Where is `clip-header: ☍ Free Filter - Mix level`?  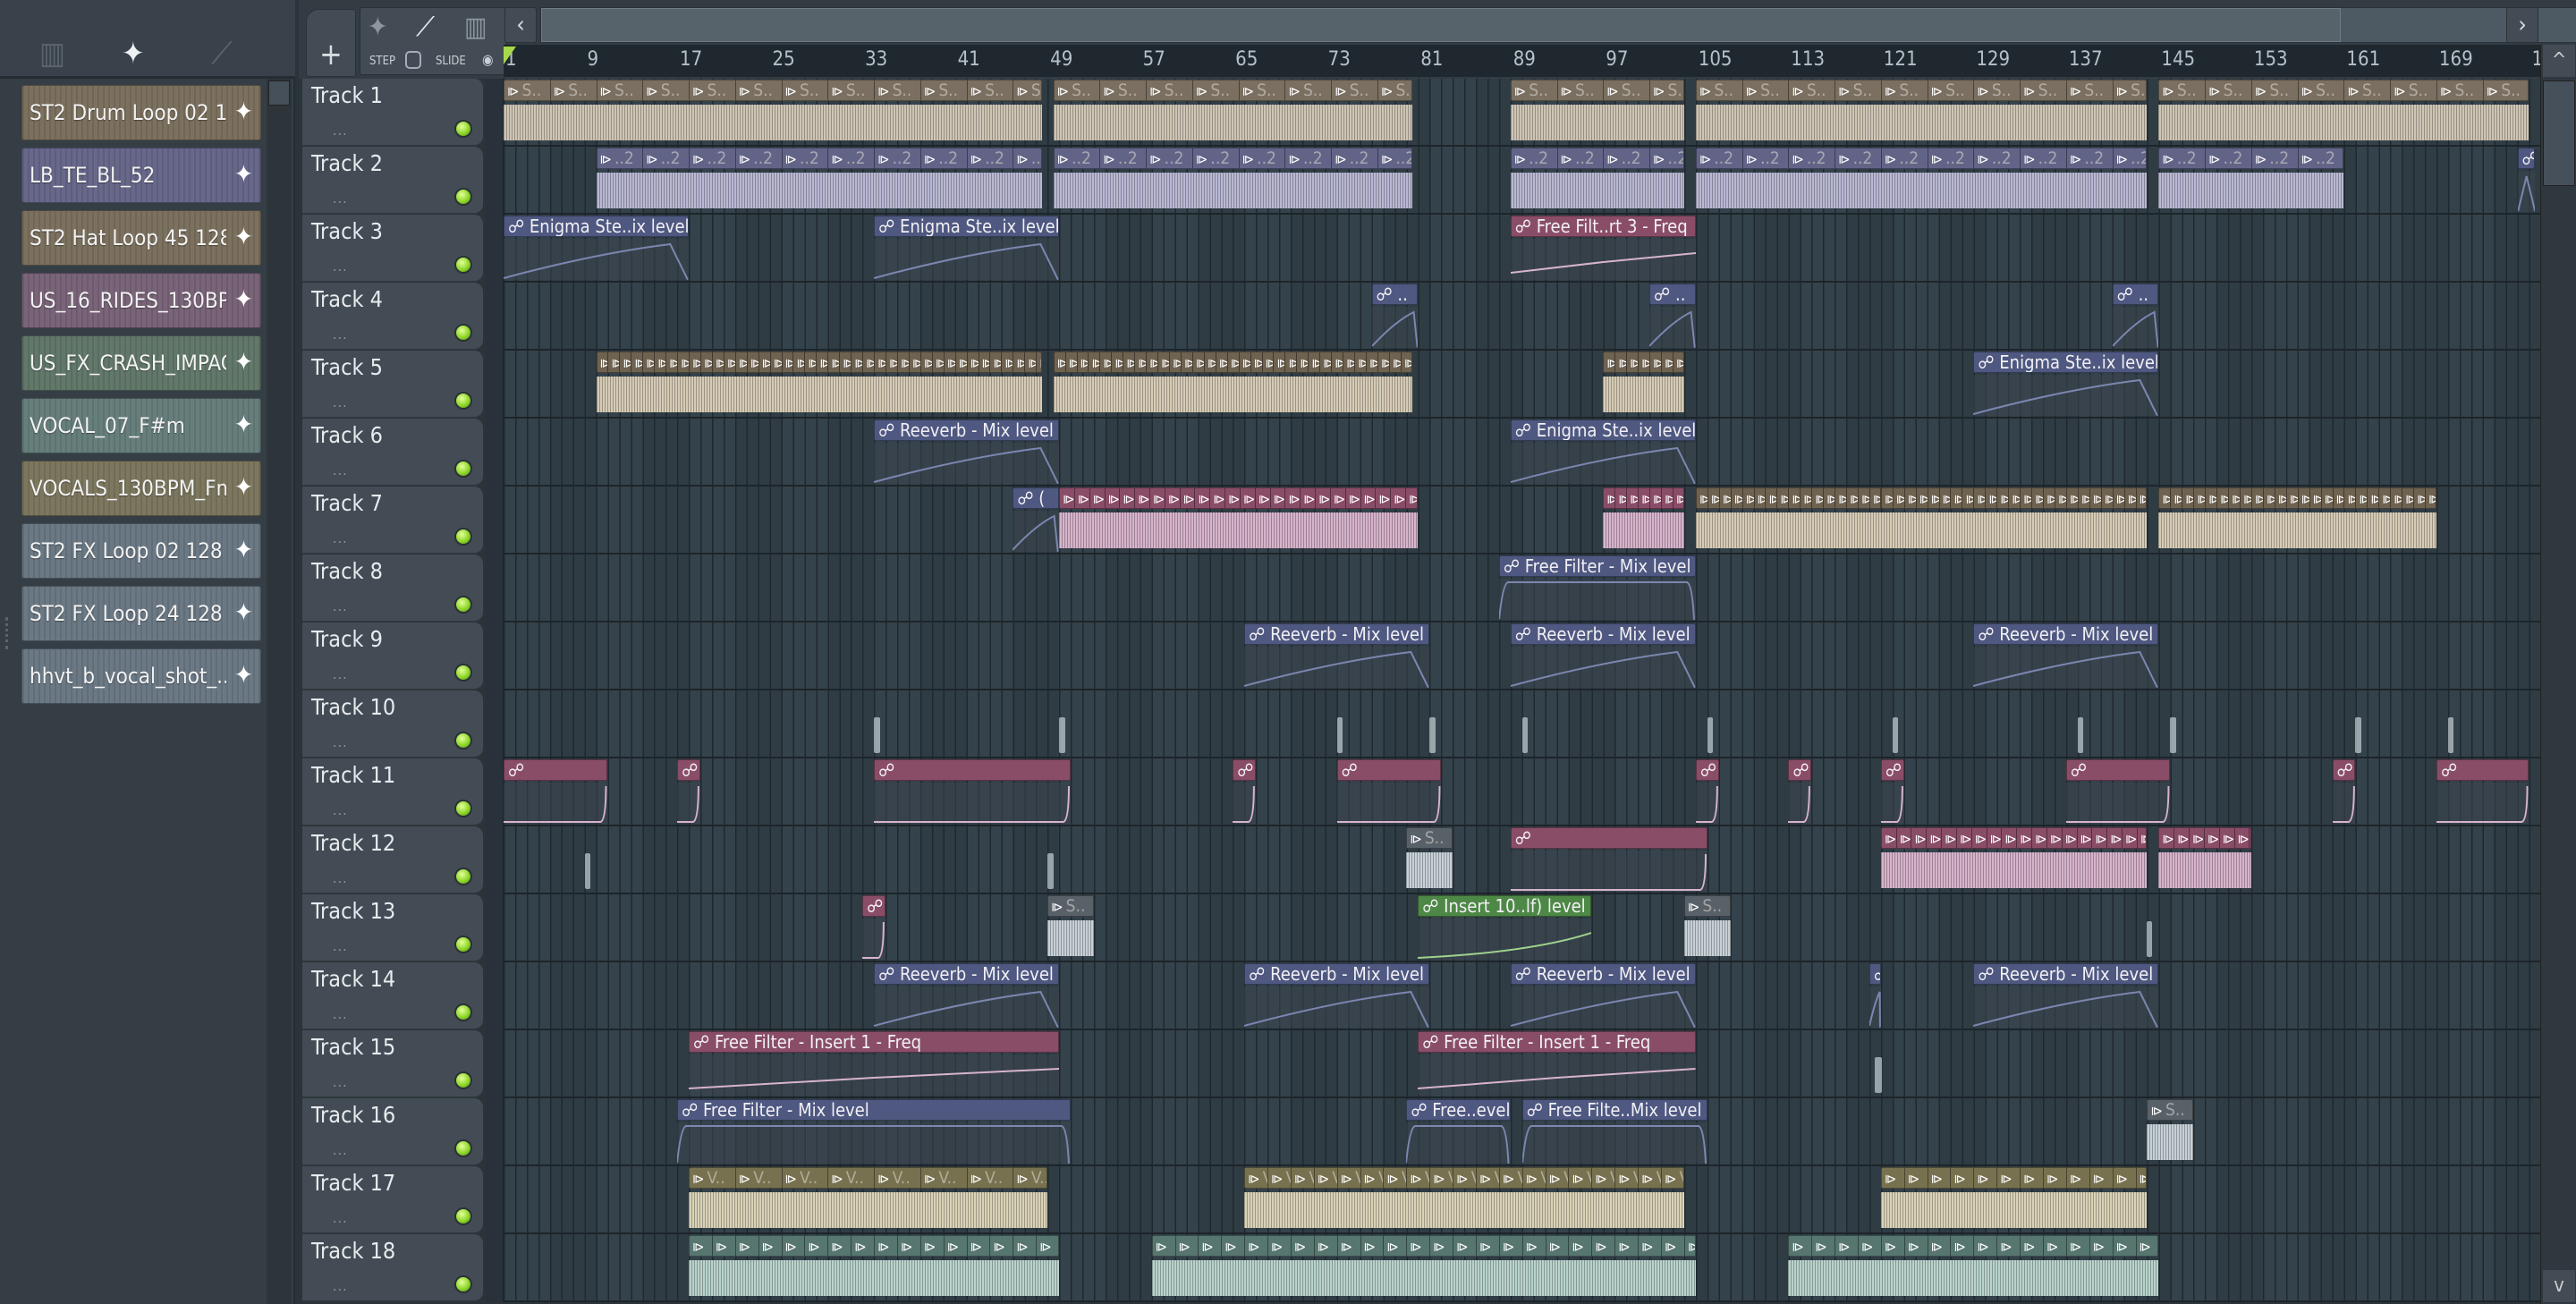
clip-header: ☍ Free Filter - Mix level is located at coordinates (874, 1110).